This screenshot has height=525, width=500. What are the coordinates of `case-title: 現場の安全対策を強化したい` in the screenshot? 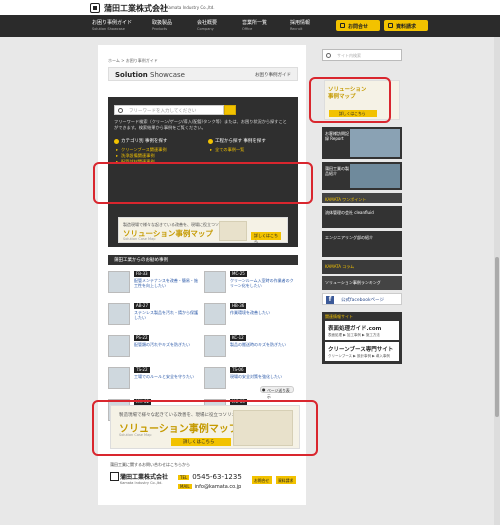 It's located at (256, 376).